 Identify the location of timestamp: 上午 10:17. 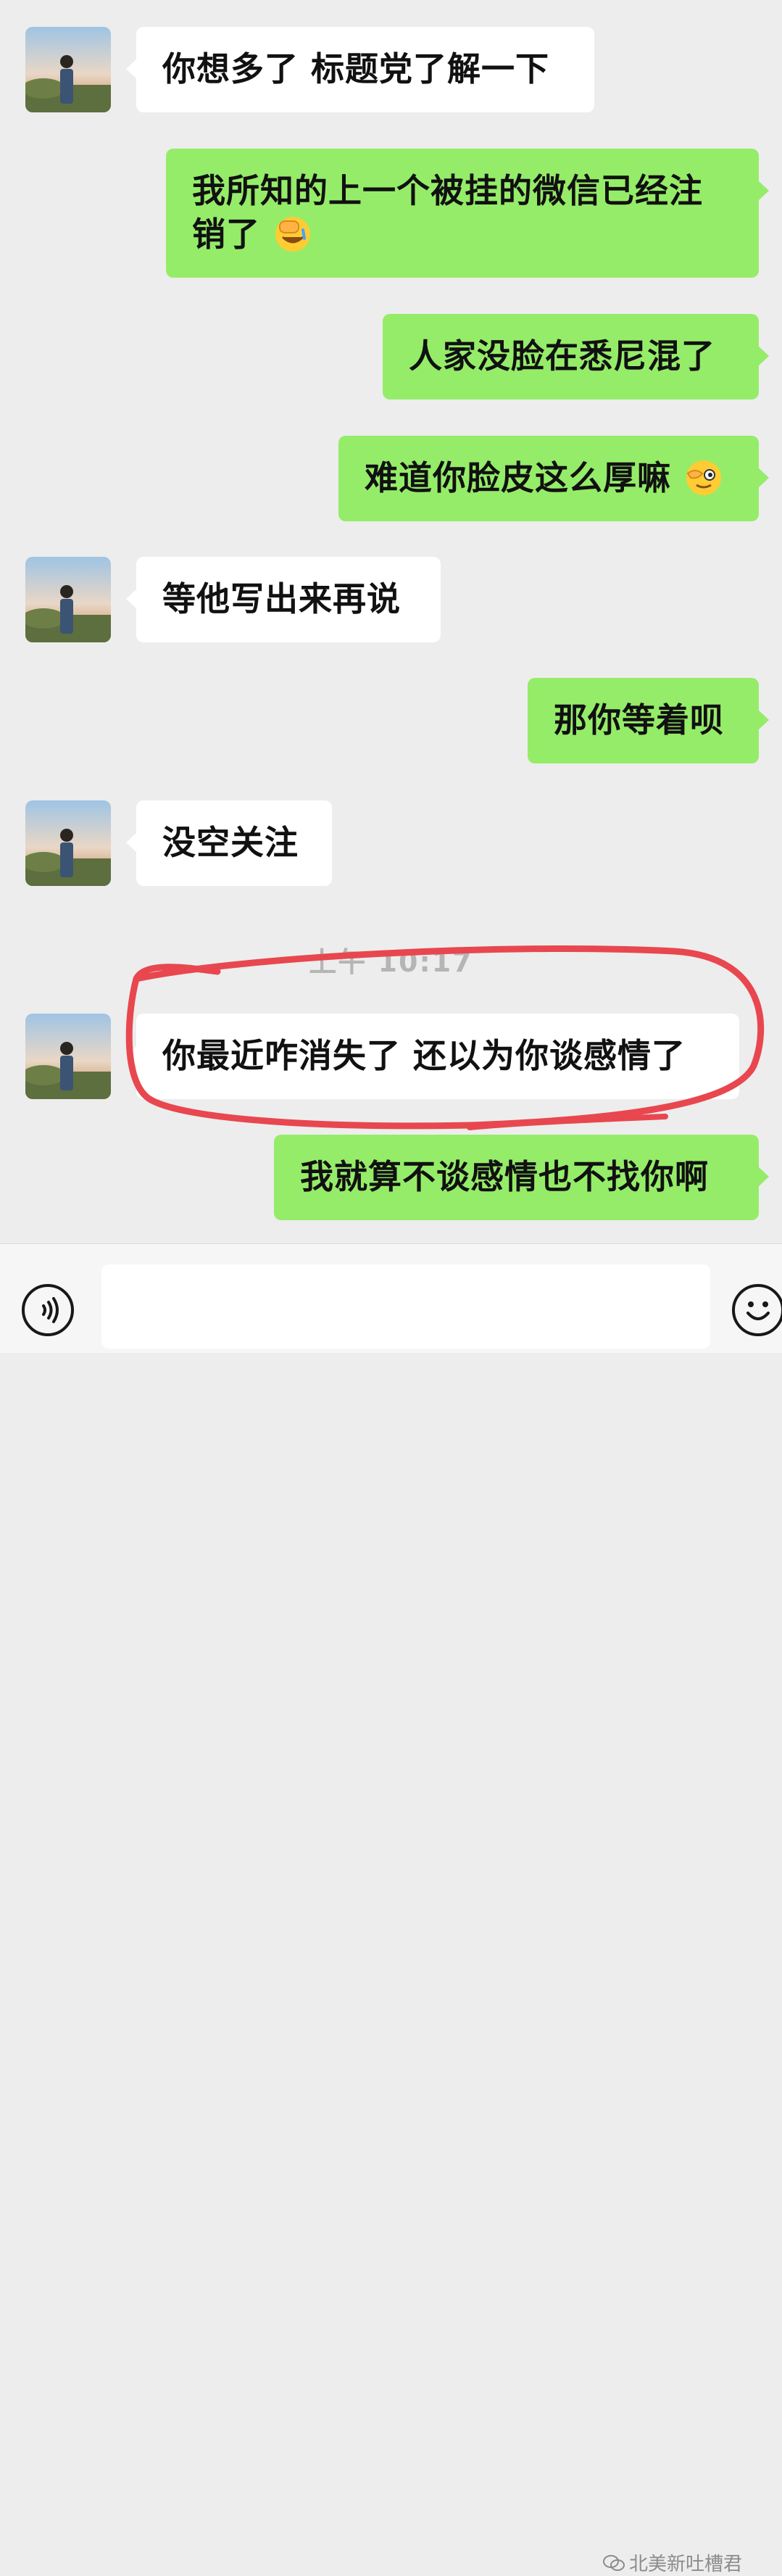
(391, 962).